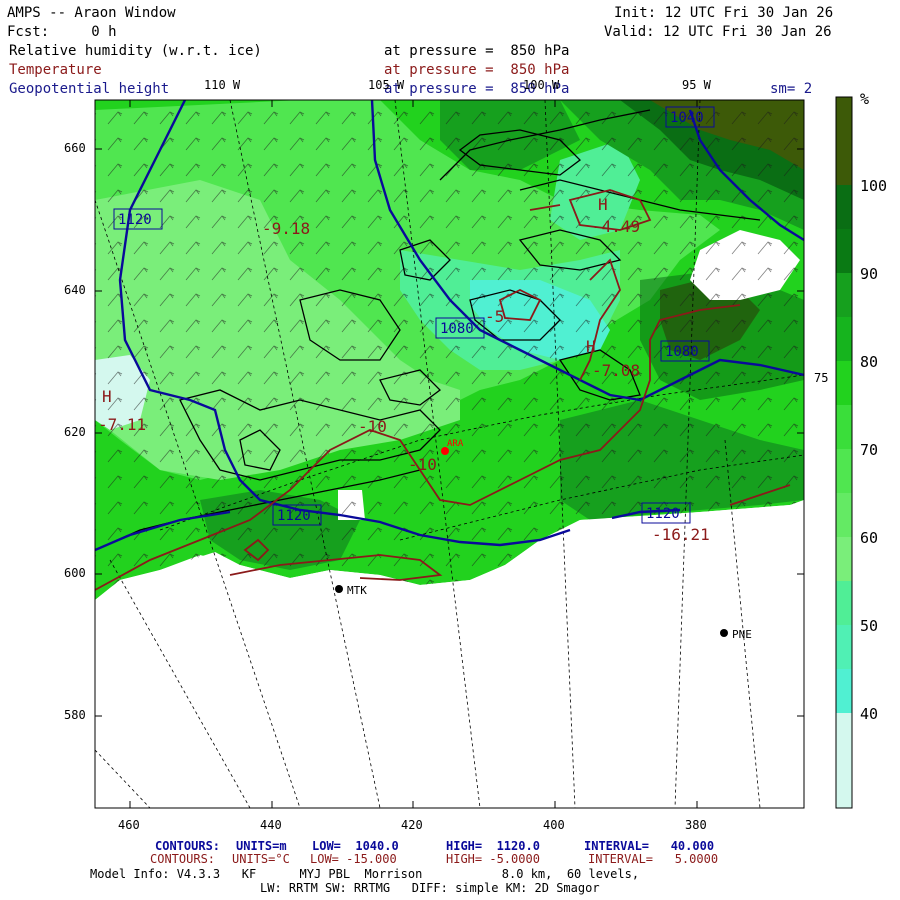 This screenshot has height=900, width=900. Describe the element at coordinates (696, 825) in the screenshot. I see `x-tick-380: 380` at that location.